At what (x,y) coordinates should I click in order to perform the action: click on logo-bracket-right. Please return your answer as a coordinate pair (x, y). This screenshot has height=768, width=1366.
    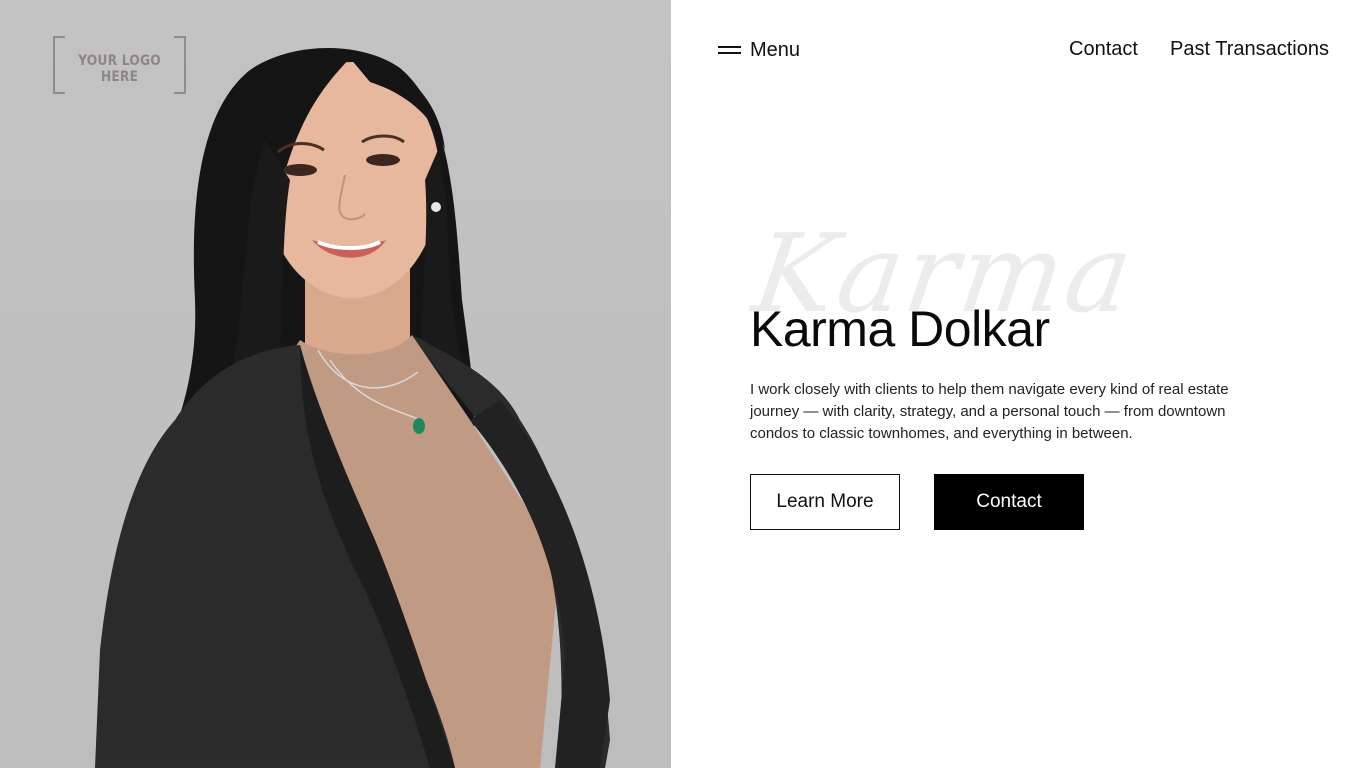
    Looking at the image, I should click on (180, 65).